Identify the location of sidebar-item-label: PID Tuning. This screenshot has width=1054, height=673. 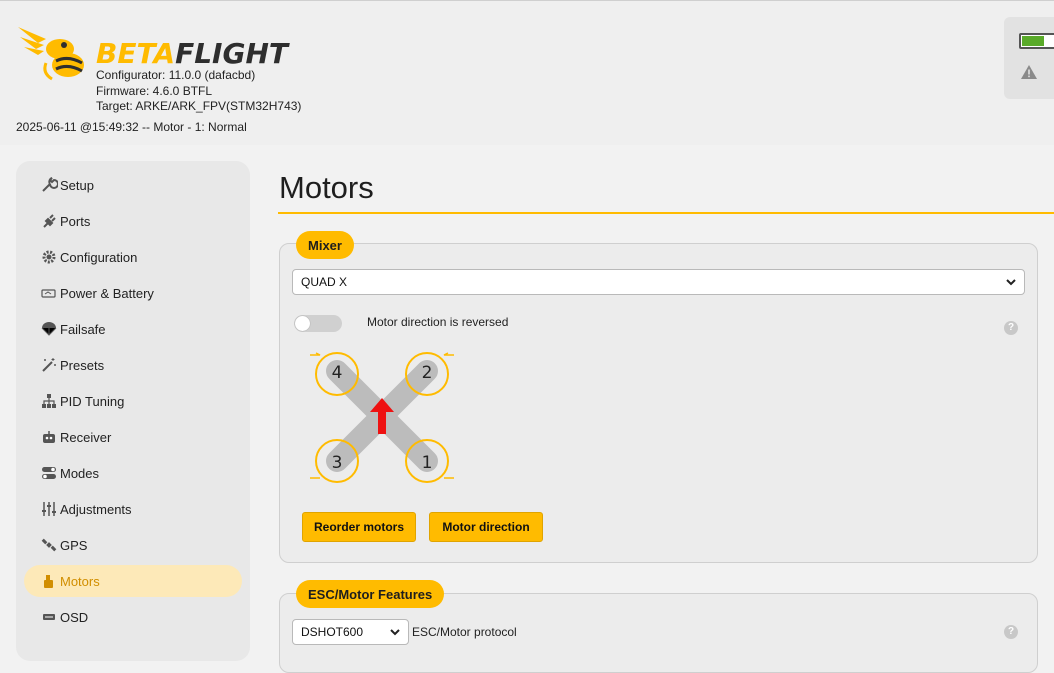
(92, 401).